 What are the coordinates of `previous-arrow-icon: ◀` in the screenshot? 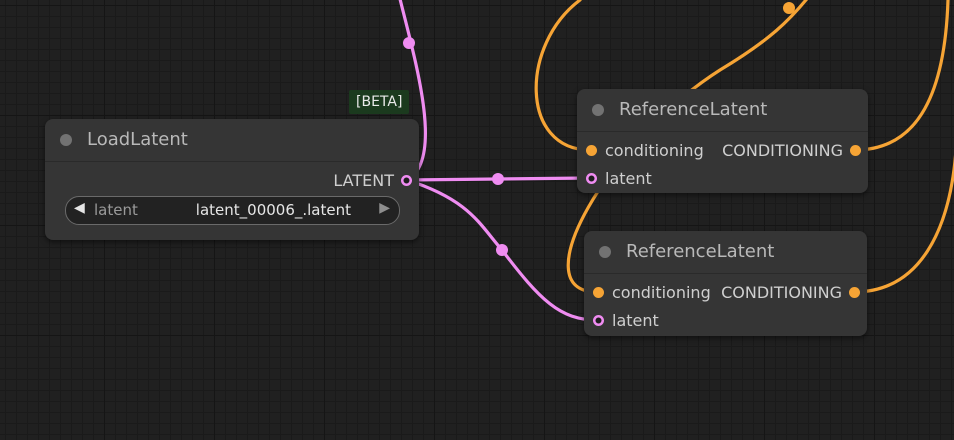 It's located at (79, 208).